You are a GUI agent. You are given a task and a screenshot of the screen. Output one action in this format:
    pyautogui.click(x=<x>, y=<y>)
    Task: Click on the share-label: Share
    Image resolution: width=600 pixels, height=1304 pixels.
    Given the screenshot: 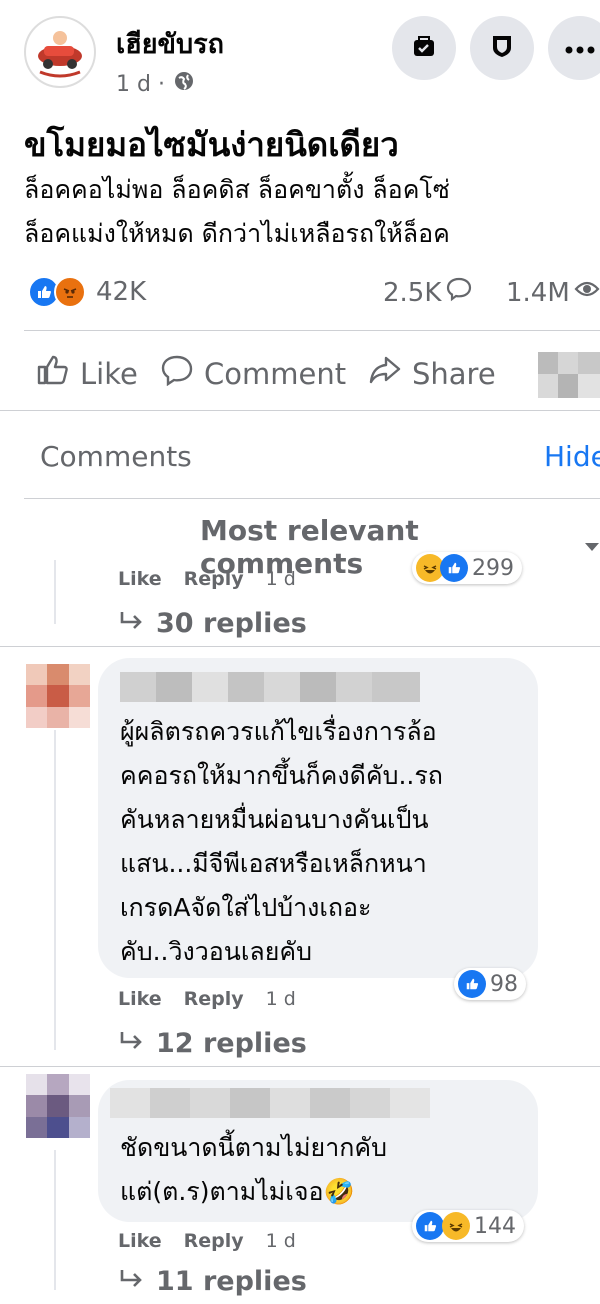 What is the action you would take?
    pyautogui.click(x=454, y=373)
    